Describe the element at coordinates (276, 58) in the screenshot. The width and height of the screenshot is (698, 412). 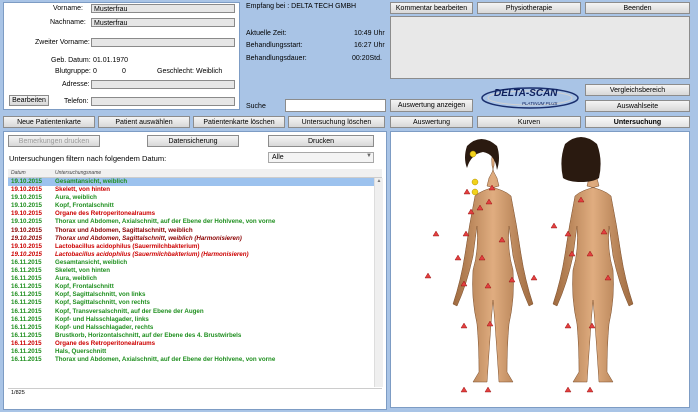
I see `behandlungsdauer-label: Behandlungsdauer:` at that location.